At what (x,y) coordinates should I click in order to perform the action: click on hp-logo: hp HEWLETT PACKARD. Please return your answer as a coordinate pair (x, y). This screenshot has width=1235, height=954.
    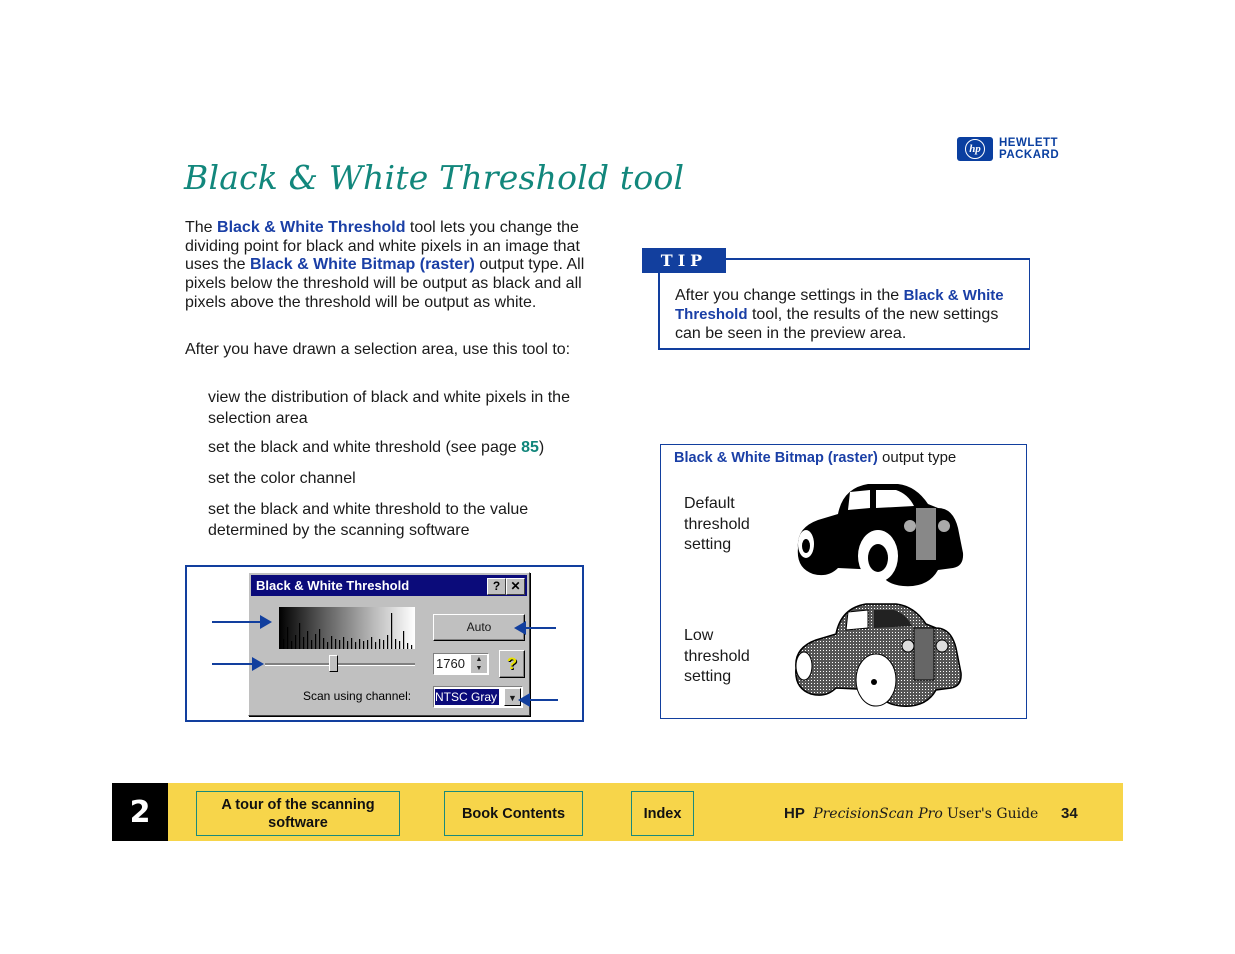
    Looking at the image, I should click on (1008, 149).